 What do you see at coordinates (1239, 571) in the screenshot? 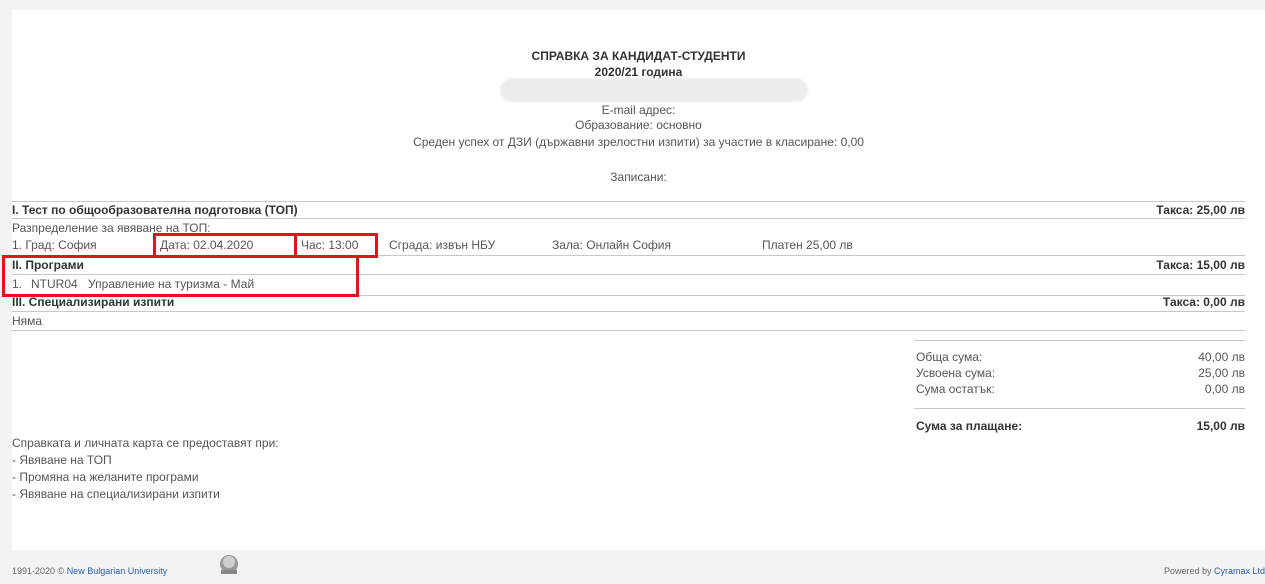
I see `vendor-link: Cyramax Ltd` at bounding box center [1239, 571].